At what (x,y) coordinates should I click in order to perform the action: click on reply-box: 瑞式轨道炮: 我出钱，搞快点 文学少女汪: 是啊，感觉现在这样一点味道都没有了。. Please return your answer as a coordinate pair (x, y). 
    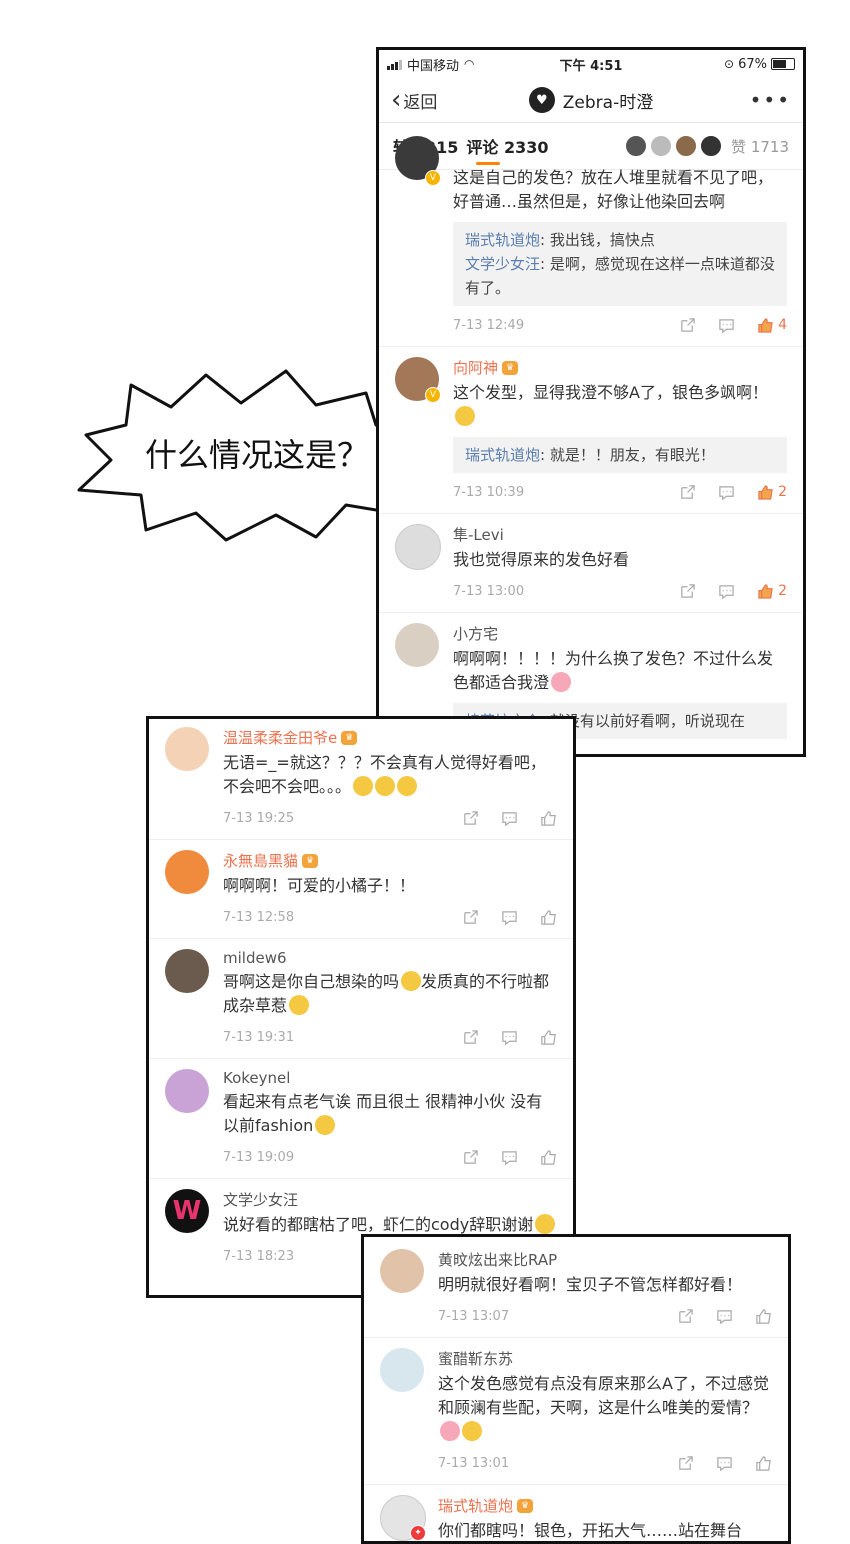
    Looking at the image, I should click on (620, 264).